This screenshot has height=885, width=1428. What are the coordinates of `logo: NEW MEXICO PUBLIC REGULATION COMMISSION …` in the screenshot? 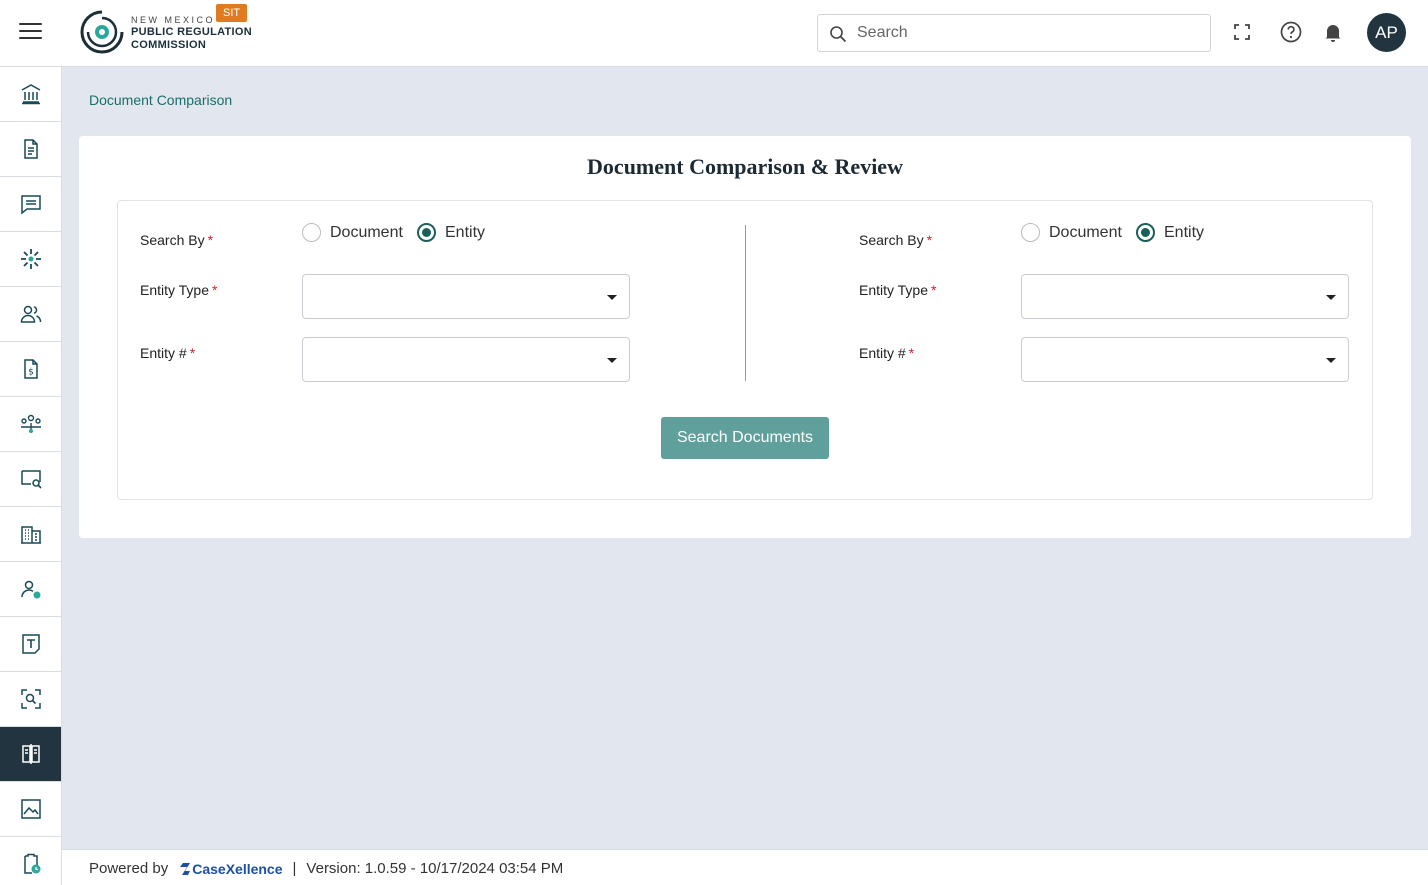 It's located at (165, 31).